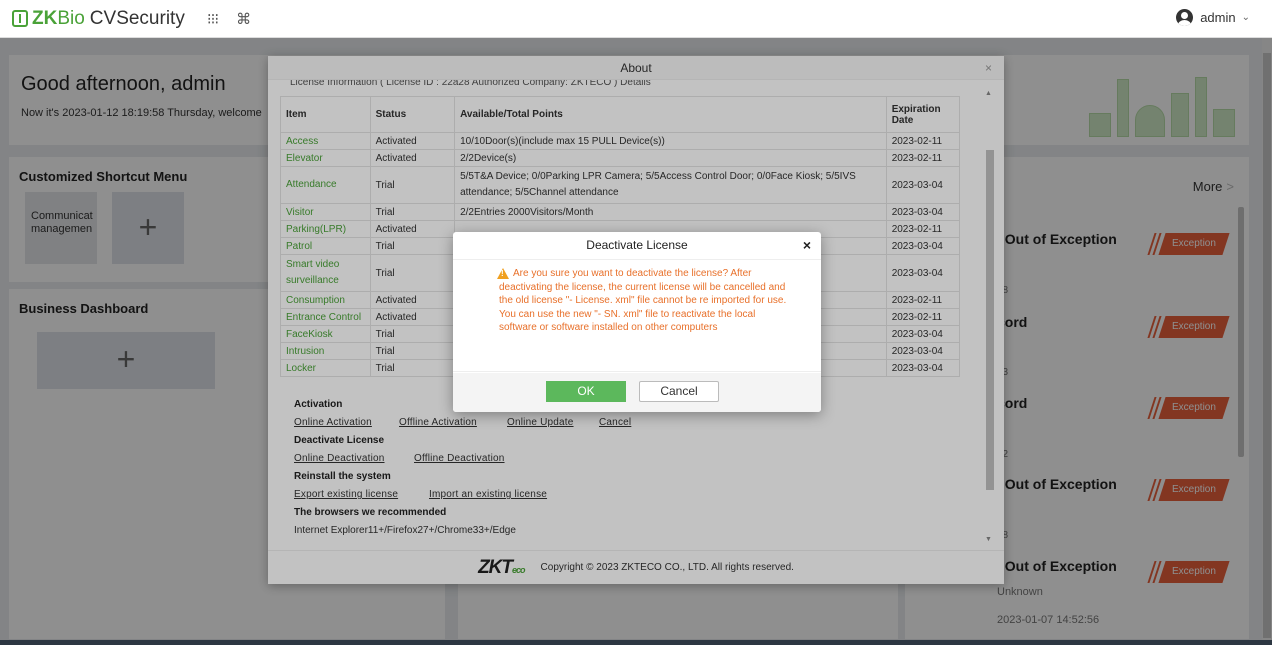  Describe the element at coordinates (1185, 17) in the screenshot. I see `user-avatar-icon` at that location.